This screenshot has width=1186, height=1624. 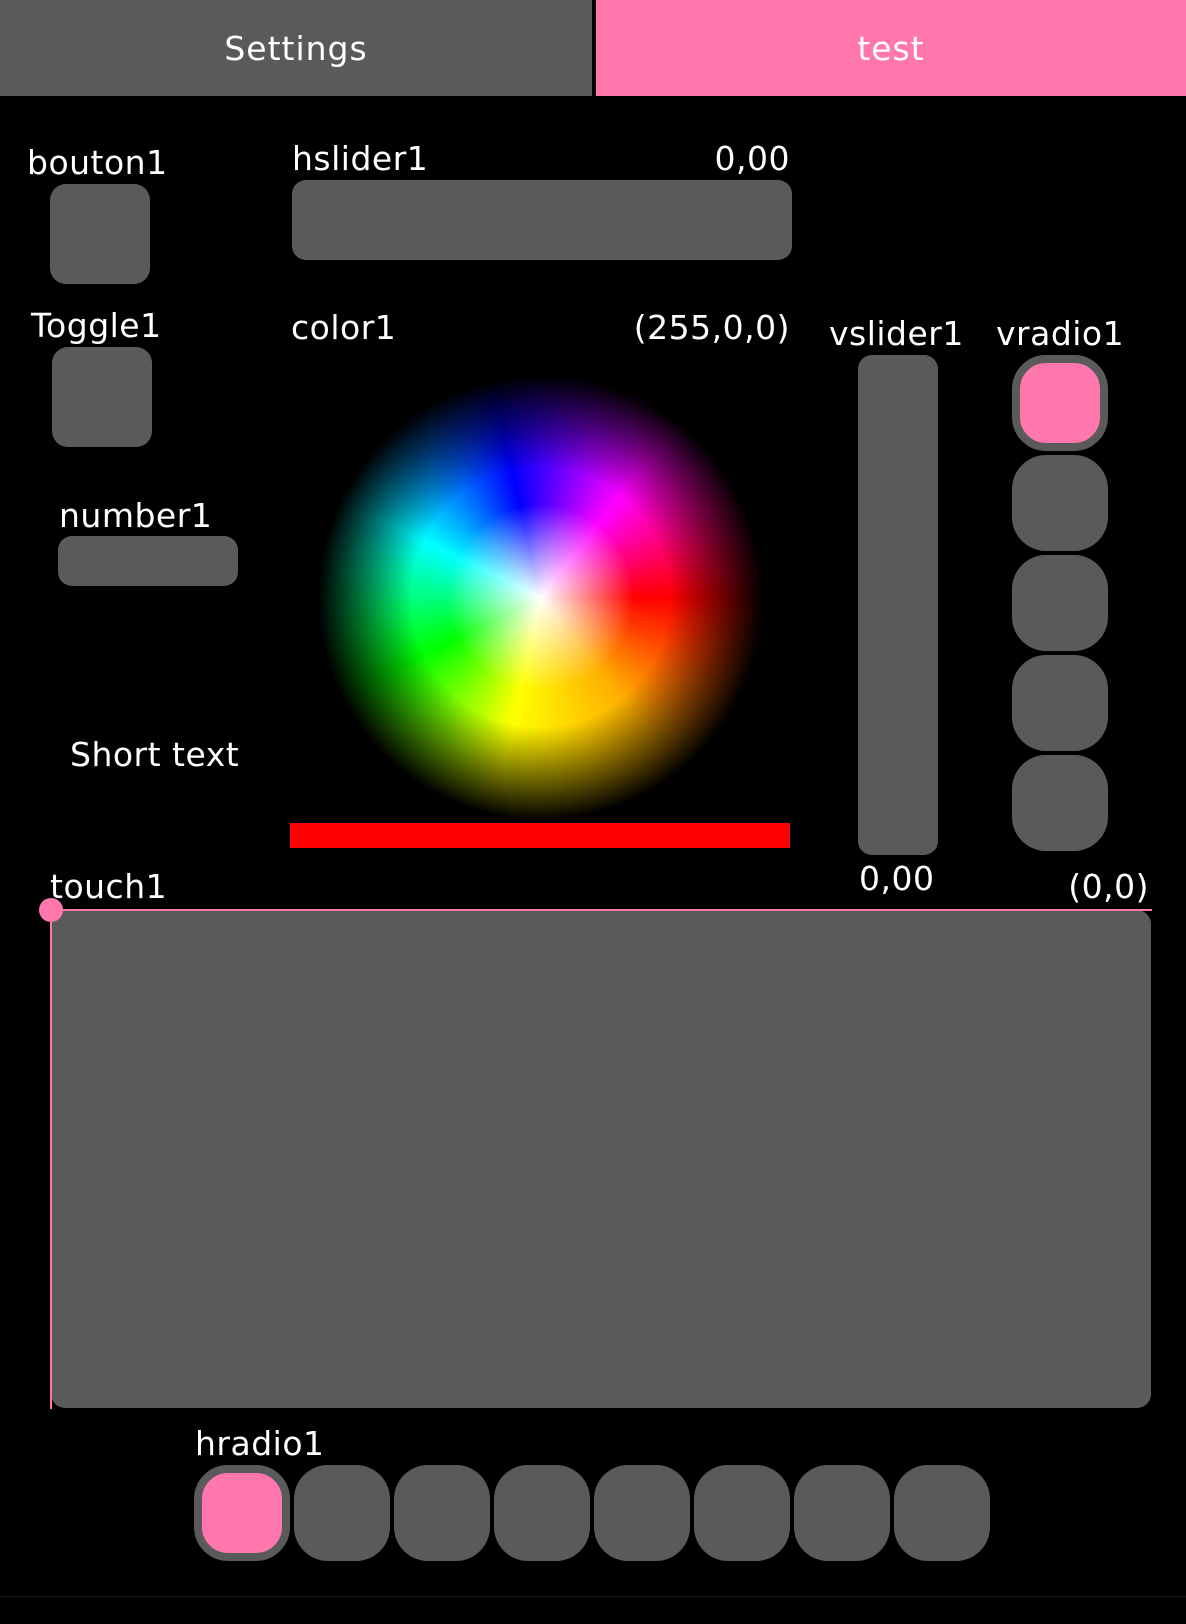 I want to click on bouton1-label: bouton1, so click(x=97, y=162).